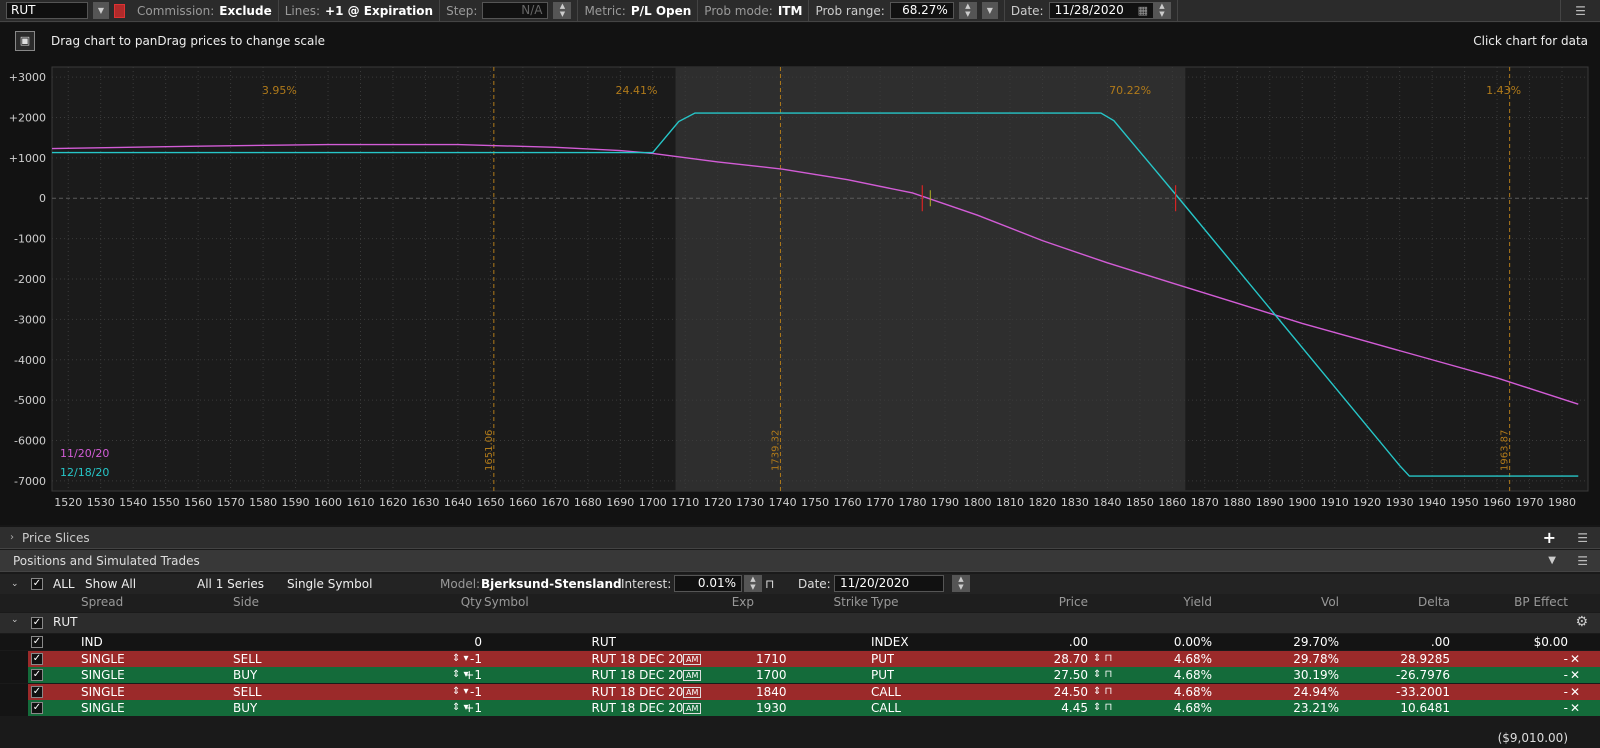 The width and height of the screenshot is (1600, 748). What do you see at coordinates (1042, 502) in the screenshot?
I see `x-tick-label: 1820` at bounding box center [1042, 502].